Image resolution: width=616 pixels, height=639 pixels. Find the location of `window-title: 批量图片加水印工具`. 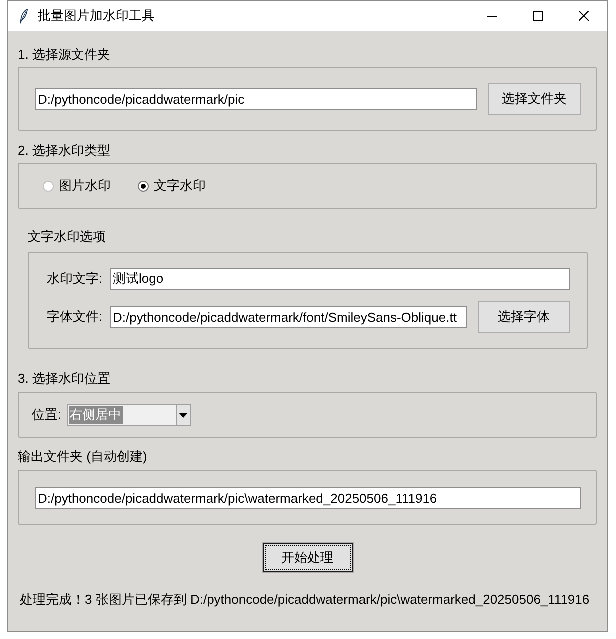

window-title: 批量图片加水印工具 is located at coordinates (96, 16).